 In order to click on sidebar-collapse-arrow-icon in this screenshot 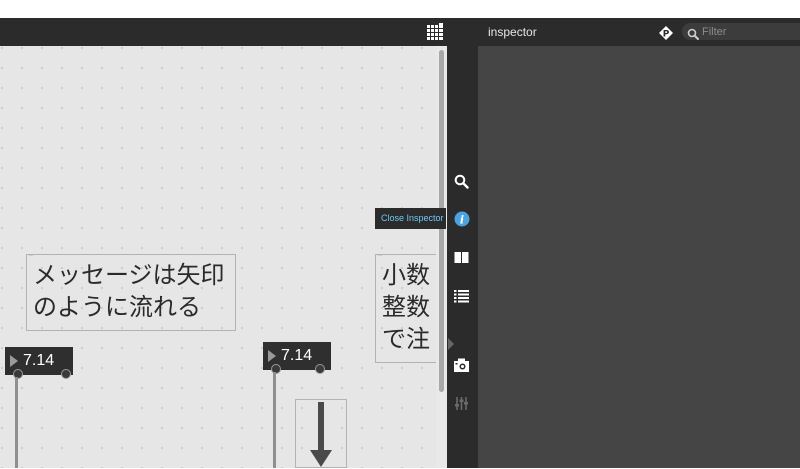, I will do `click(451, 344)`.